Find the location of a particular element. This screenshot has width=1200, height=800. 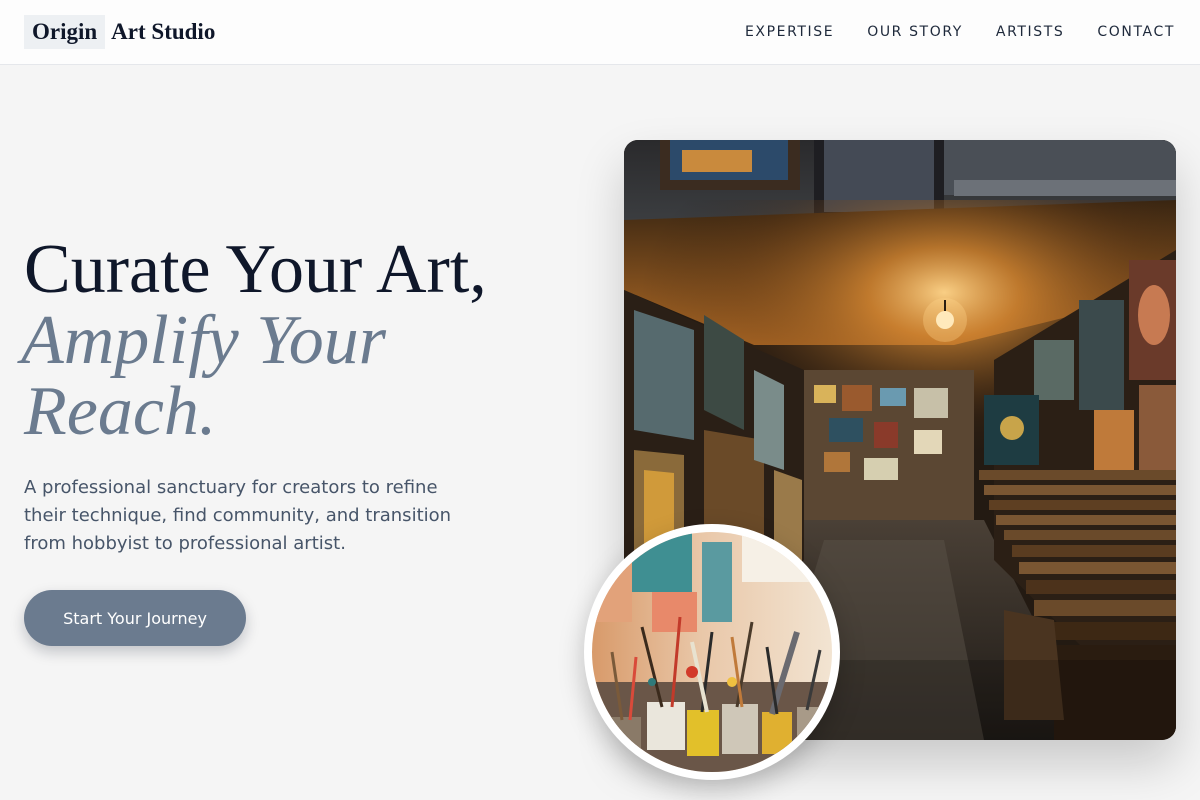

logo-highlight: Origin is located at coordinates (65, 32).